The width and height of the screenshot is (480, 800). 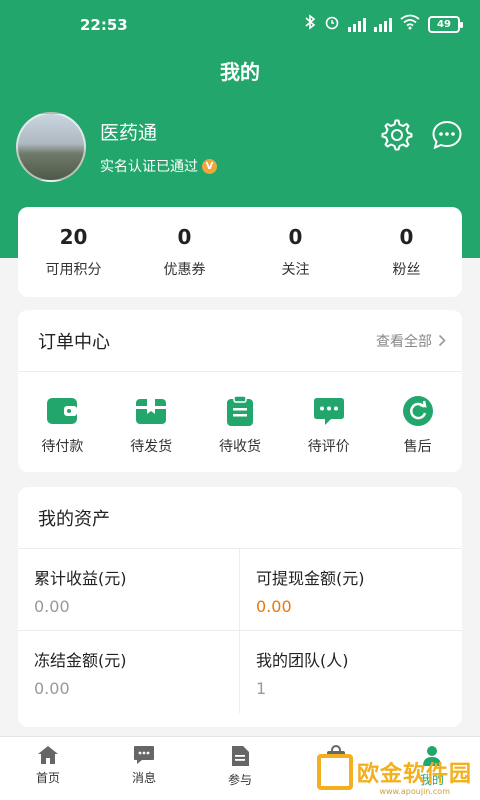 What do you see at coordinates (73, 270) in the screenshot?
I see `stat-label: 可用积分` at bounding box center [73, 270].